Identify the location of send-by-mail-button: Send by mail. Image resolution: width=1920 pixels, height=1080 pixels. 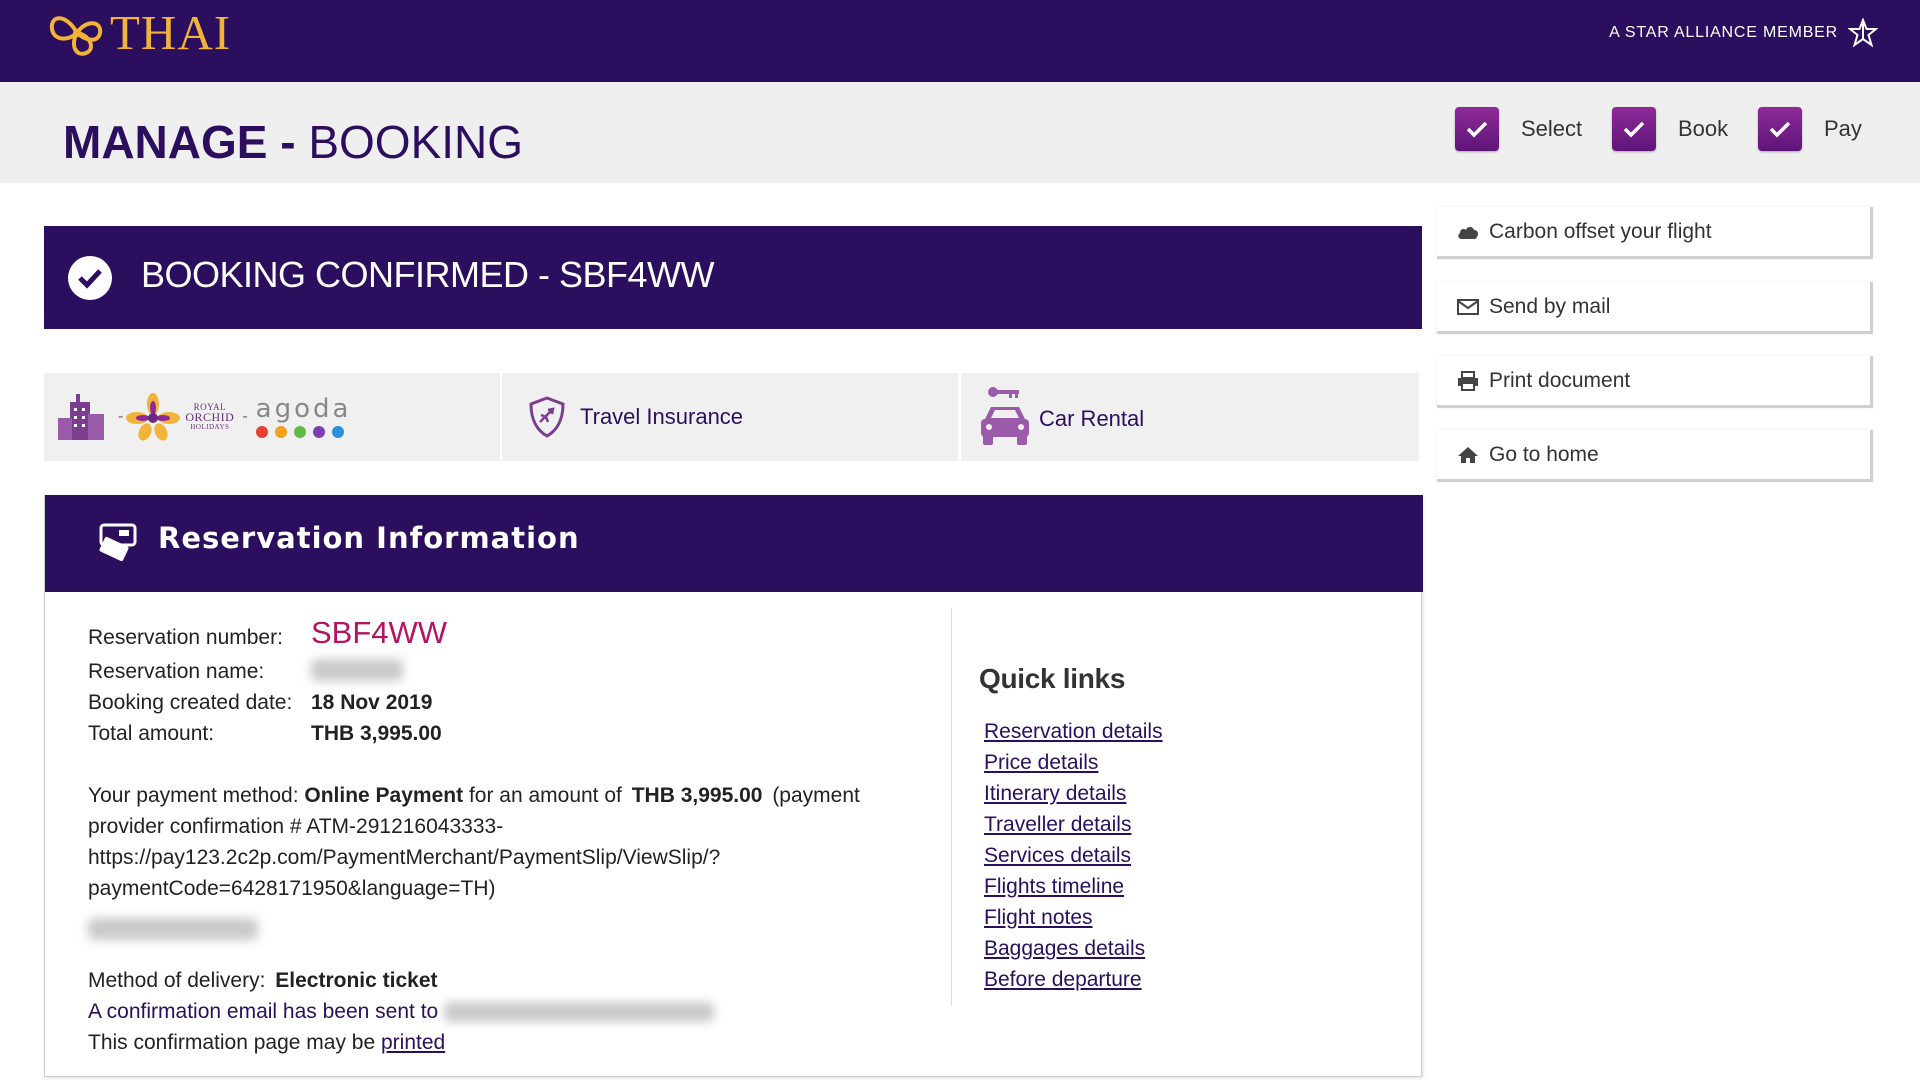
(1655, 308).